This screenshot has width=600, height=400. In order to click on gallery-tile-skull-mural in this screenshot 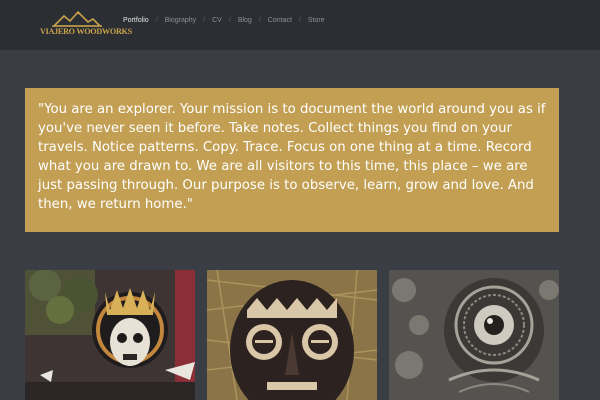, I will do `click(110, 335)`.